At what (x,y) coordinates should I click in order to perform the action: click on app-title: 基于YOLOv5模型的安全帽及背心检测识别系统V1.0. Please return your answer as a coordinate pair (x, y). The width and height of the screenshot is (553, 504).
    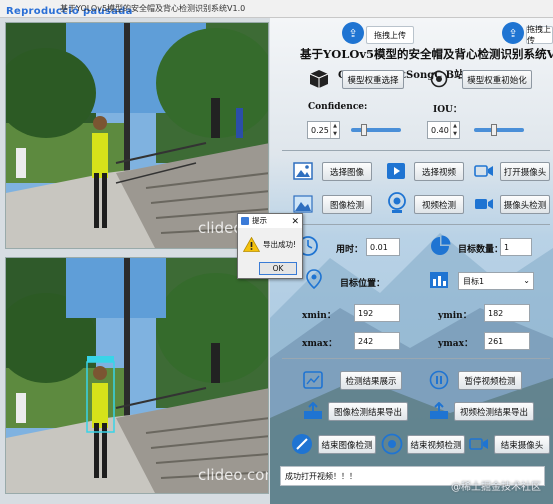
    Looking at the image, I should click on (426, 54).